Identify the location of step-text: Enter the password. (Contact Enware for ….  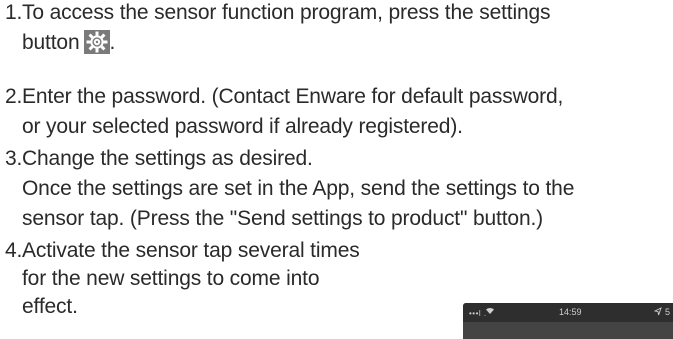
(292, 112).